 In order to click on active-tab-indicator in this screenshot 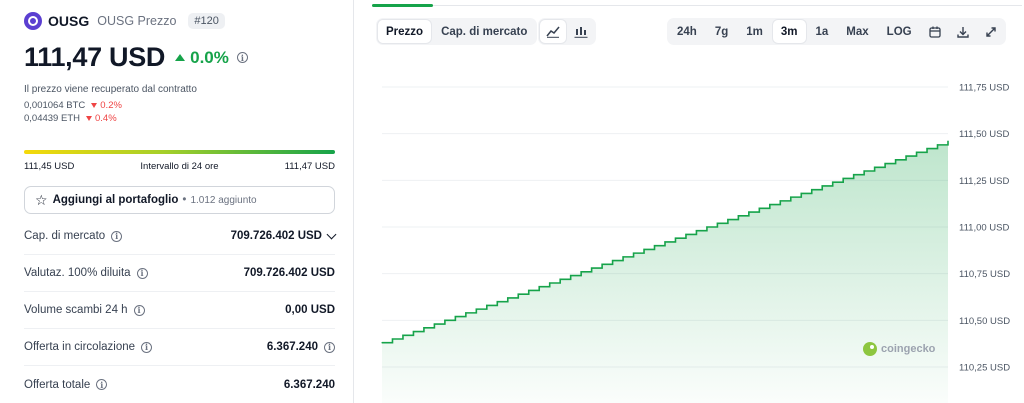, I will do `click(402, 5)`.